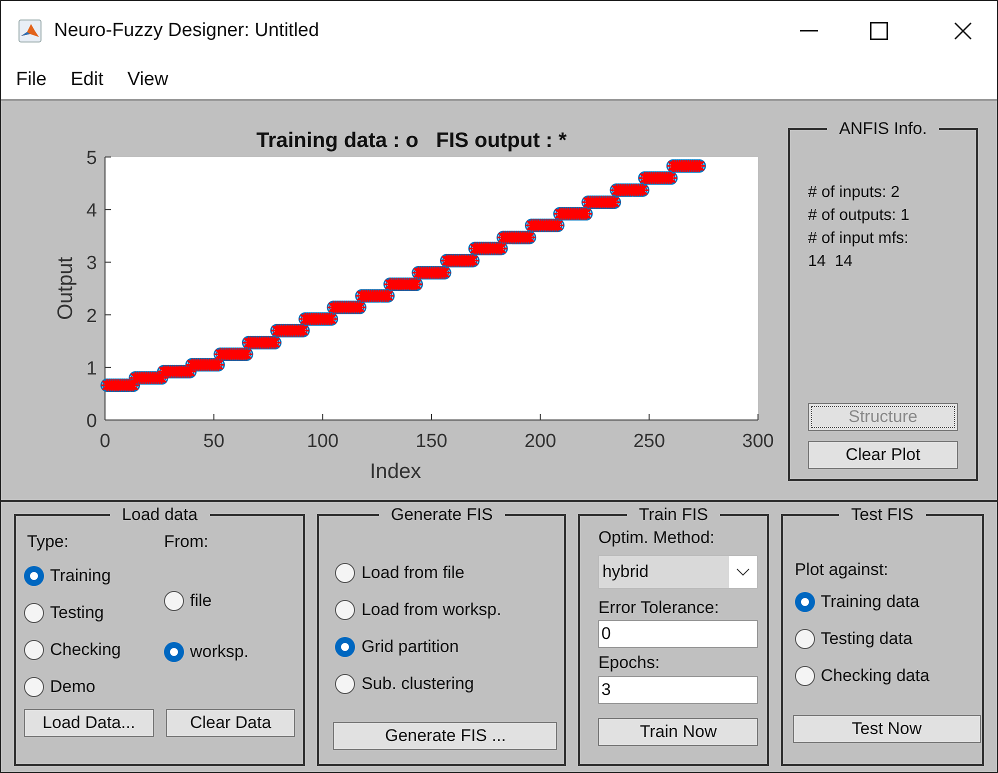  Describe the element at coordinates (540, 441) in the screenshot. I see `x-tick-label: 200` at that location.